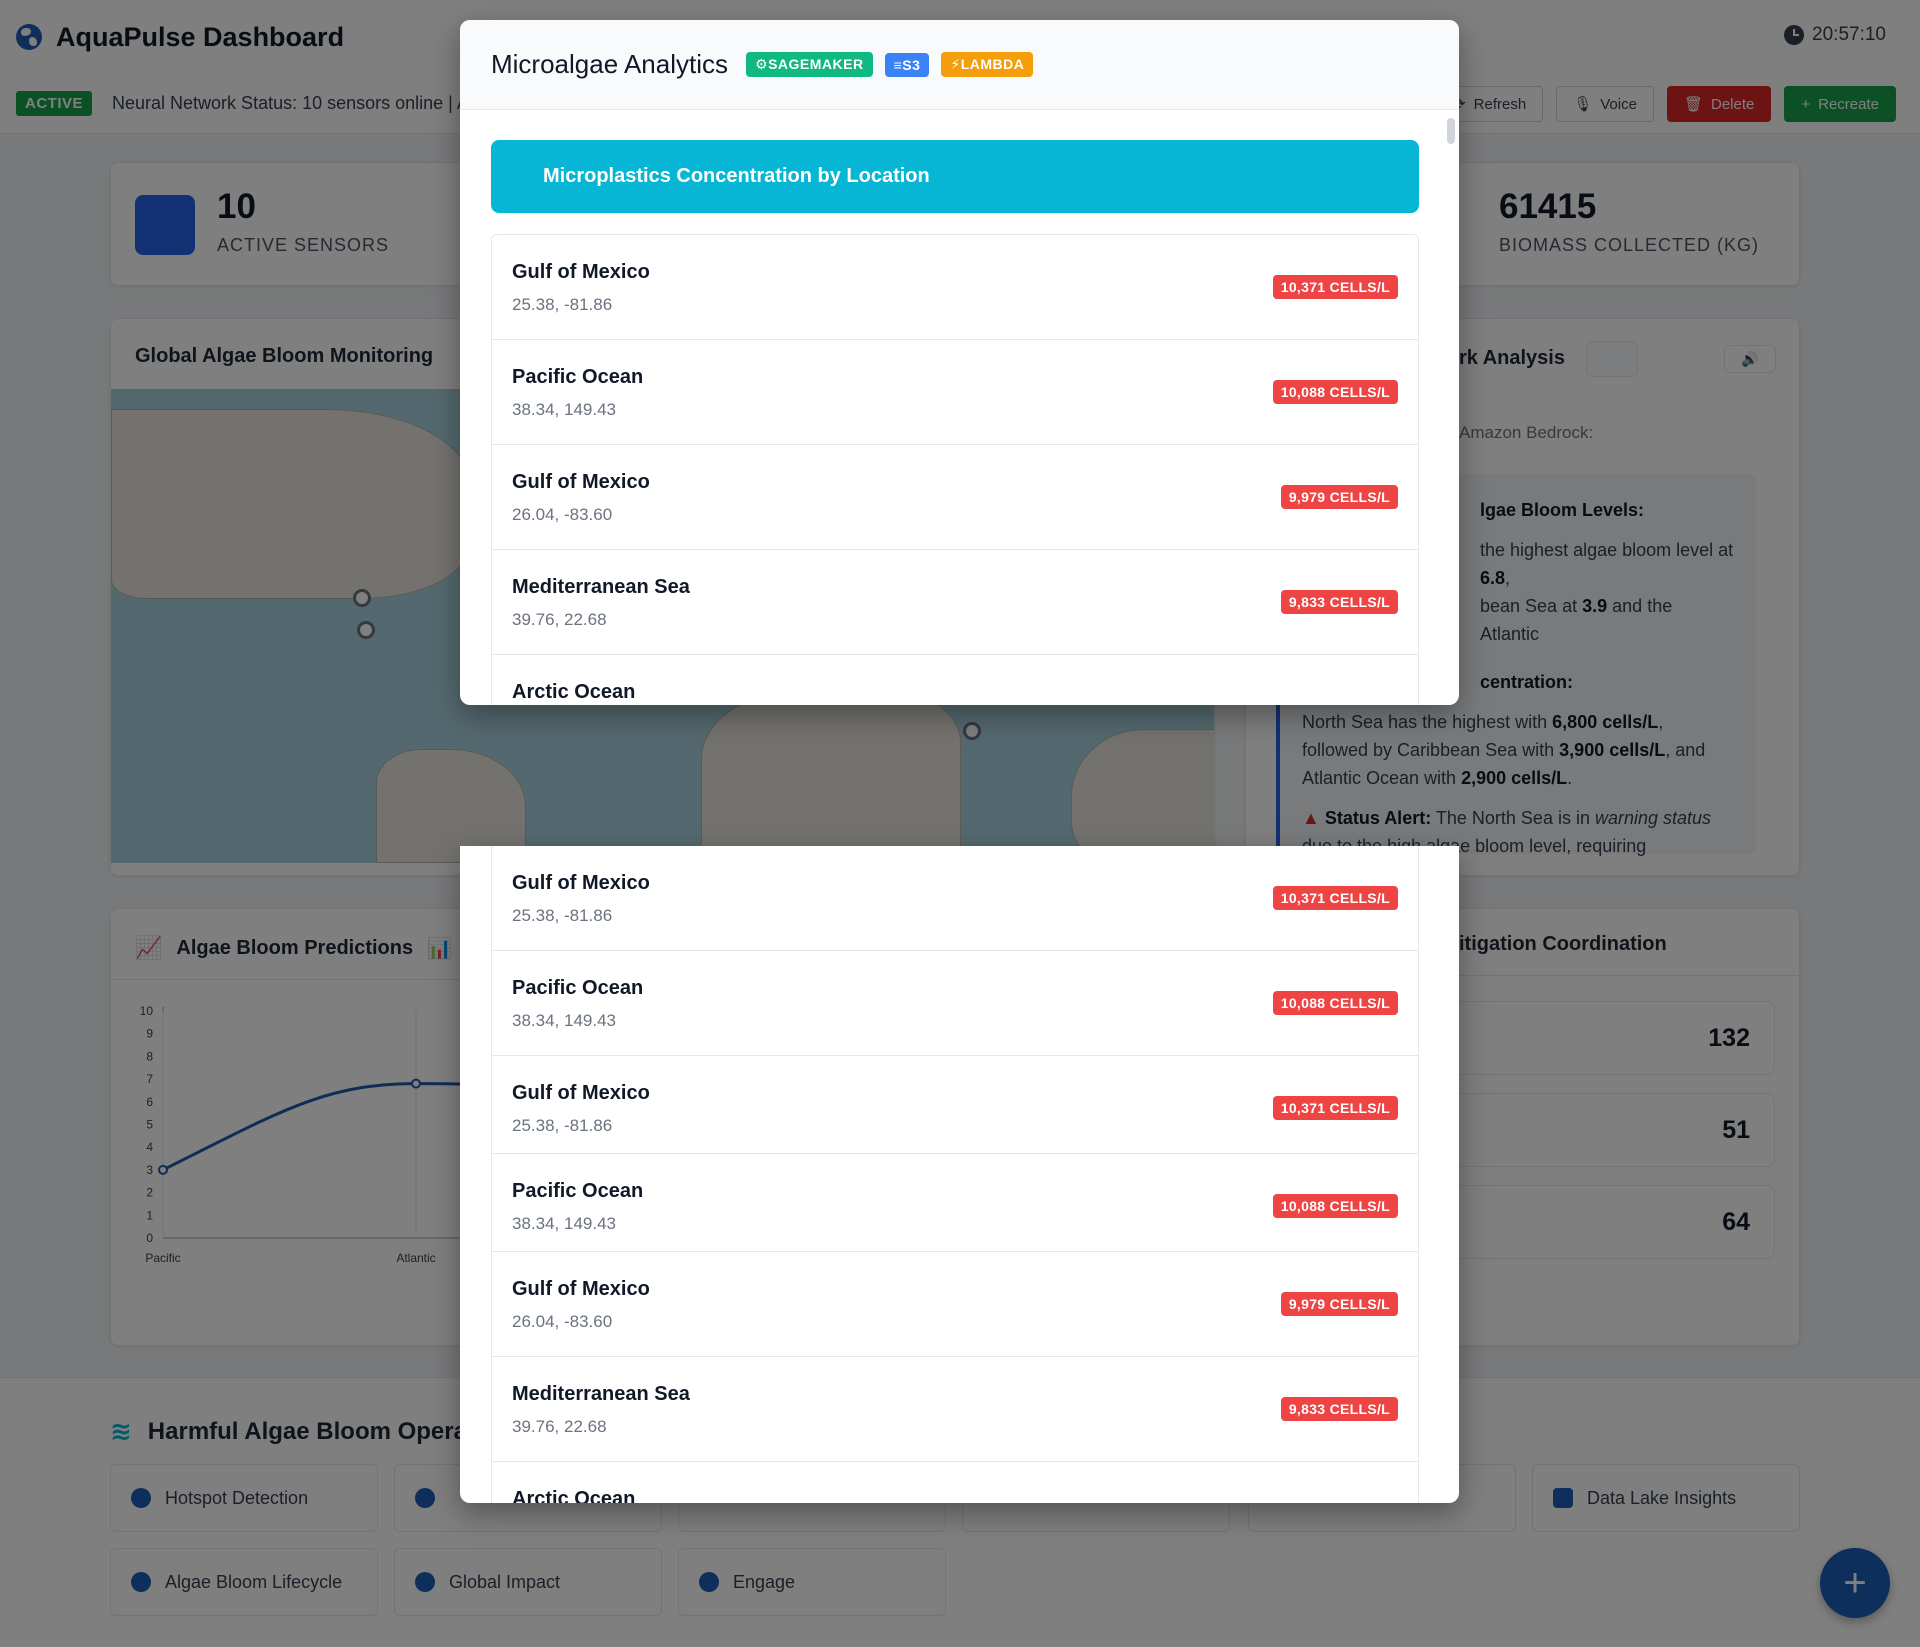 The height and width of the screenshot is (1647, 1920). I want to click on modal-scrollbar, so click(1451, 131).